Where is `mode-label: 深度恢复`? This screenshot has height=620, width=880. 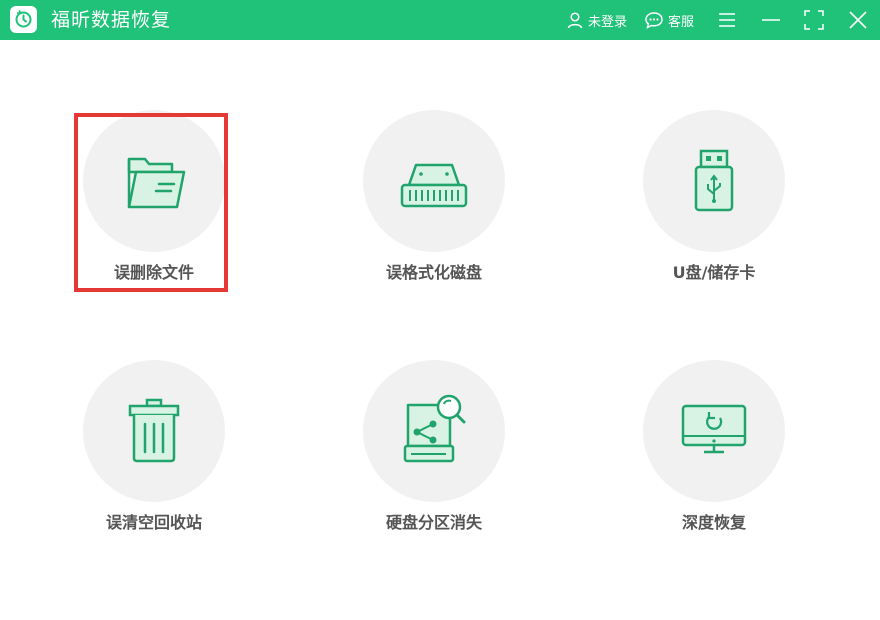 mode-label: 深度恢复 is located at coordinates (713, 522).